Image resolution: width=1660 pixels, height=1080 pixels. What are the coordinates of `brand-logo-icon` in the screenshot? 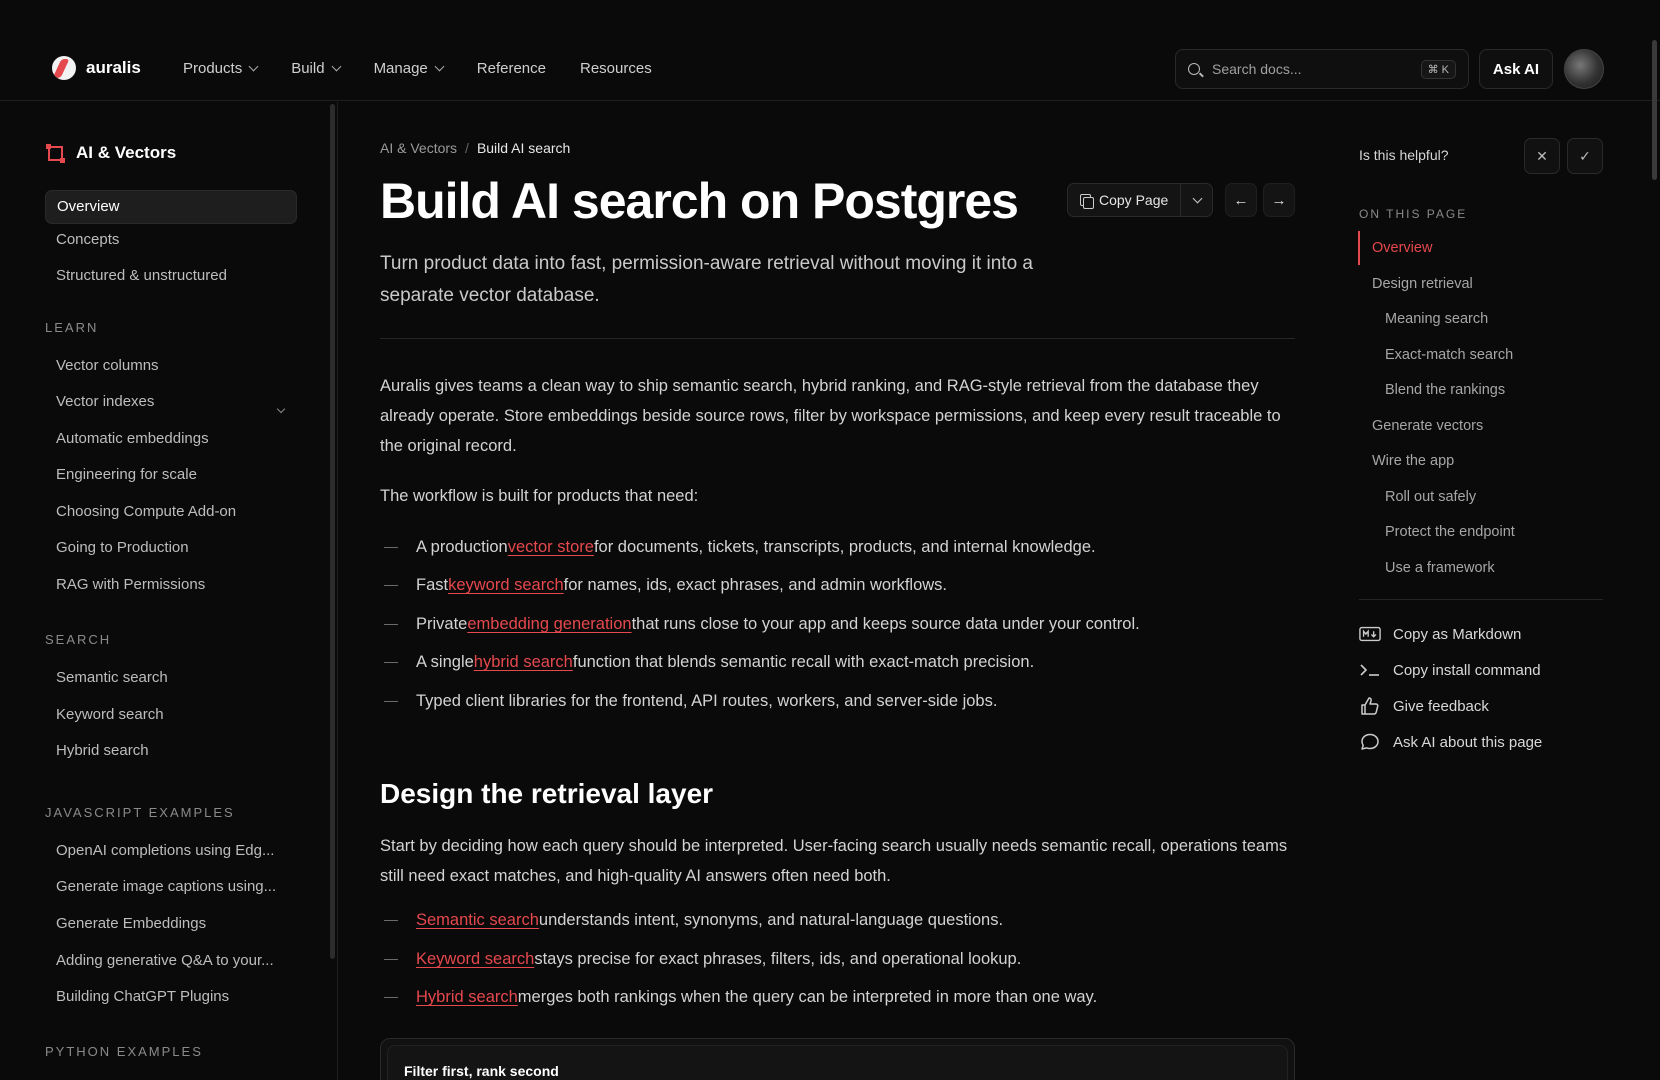 It's located at (64, 68).